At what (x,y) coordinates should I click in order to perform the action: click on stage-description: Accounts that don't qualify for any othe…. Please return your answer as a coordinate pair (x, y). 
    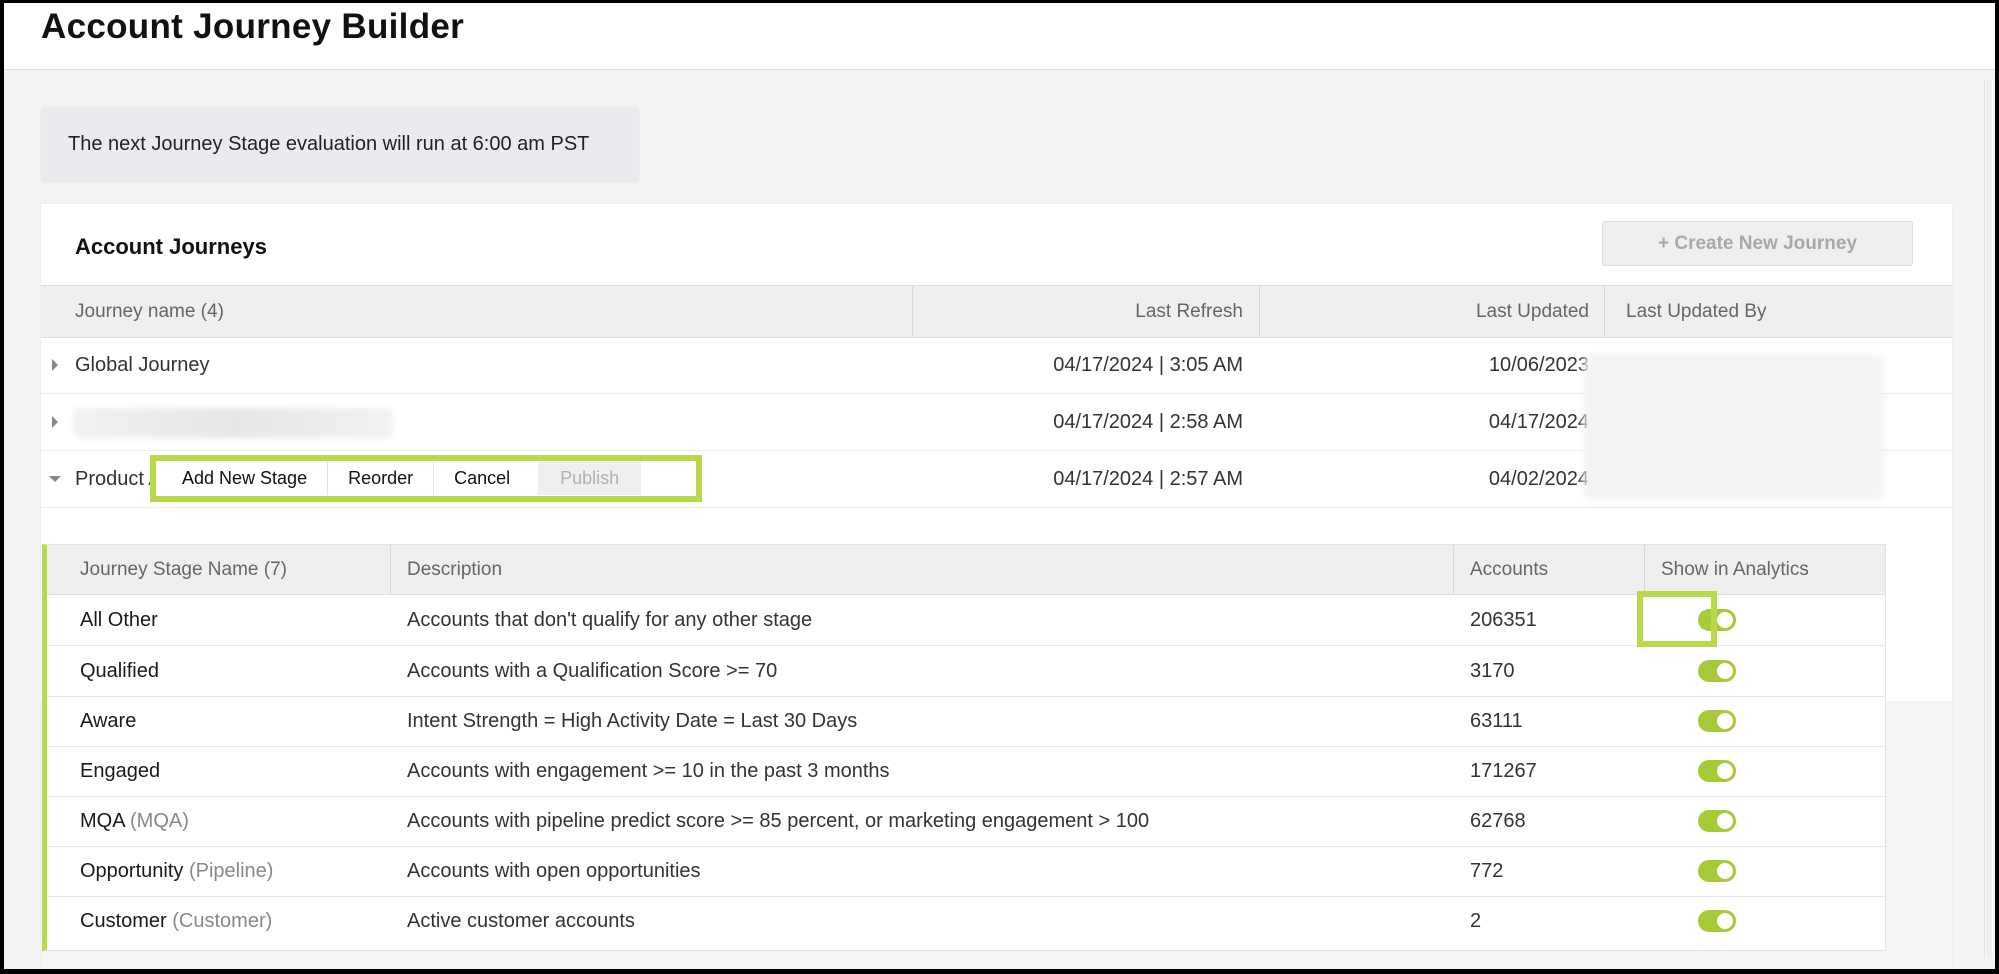
    Looking at the image, I should click on (610, 620).